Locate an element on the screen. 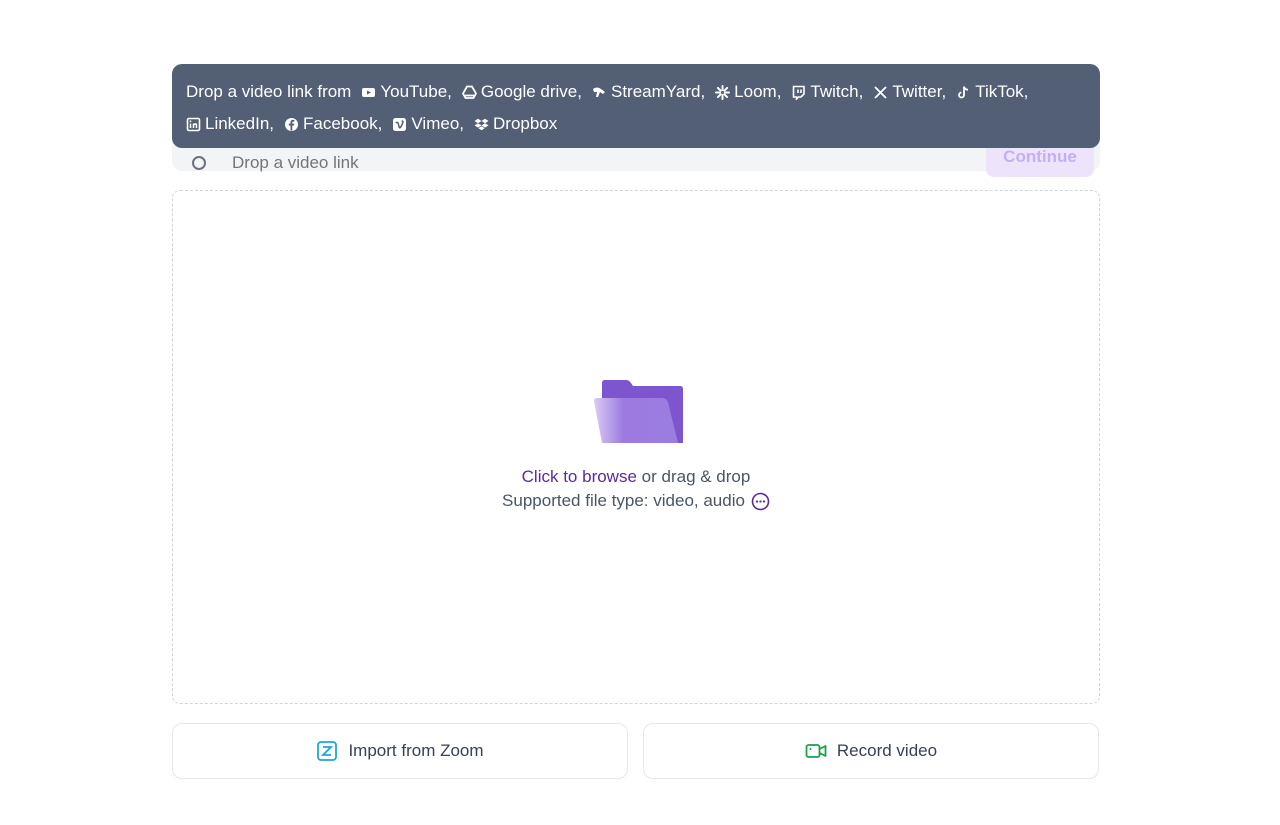 The width and height of the screenshot is (1280, 825). google-drive-icon is located at coordinates (469, 92).